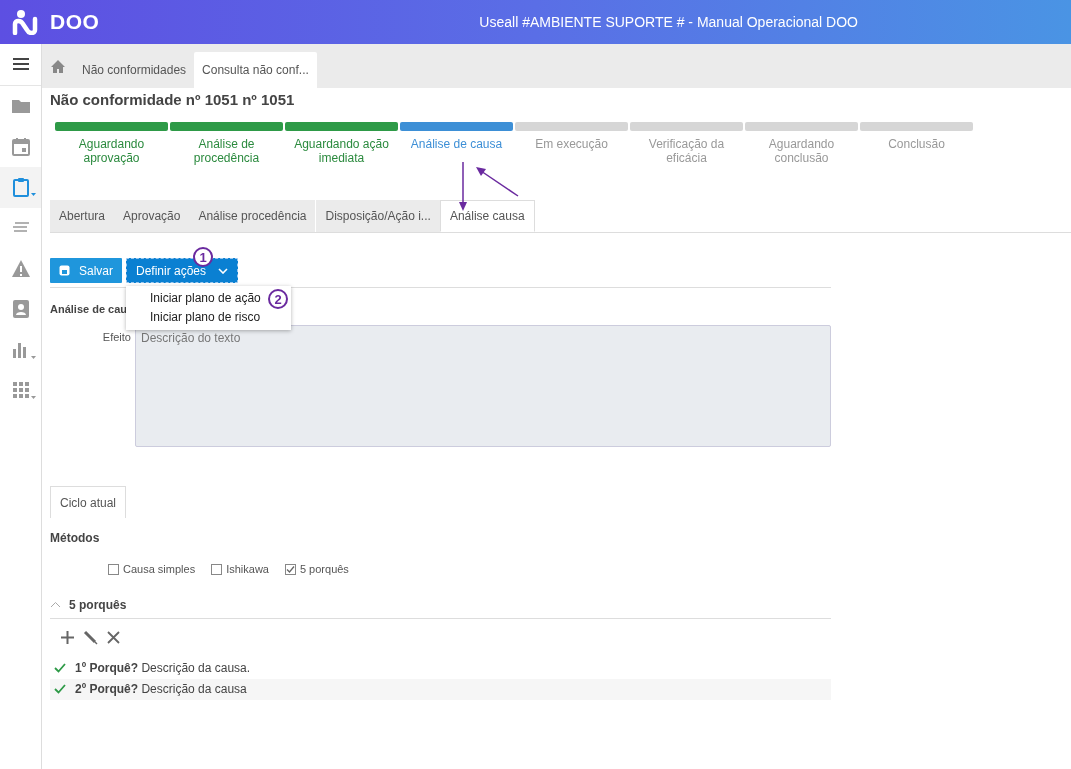 This screenshot has width=1071, height=769. Describe the element at coordinates (20, 146) in the screenshot. I see `calendar-icon` at that location.